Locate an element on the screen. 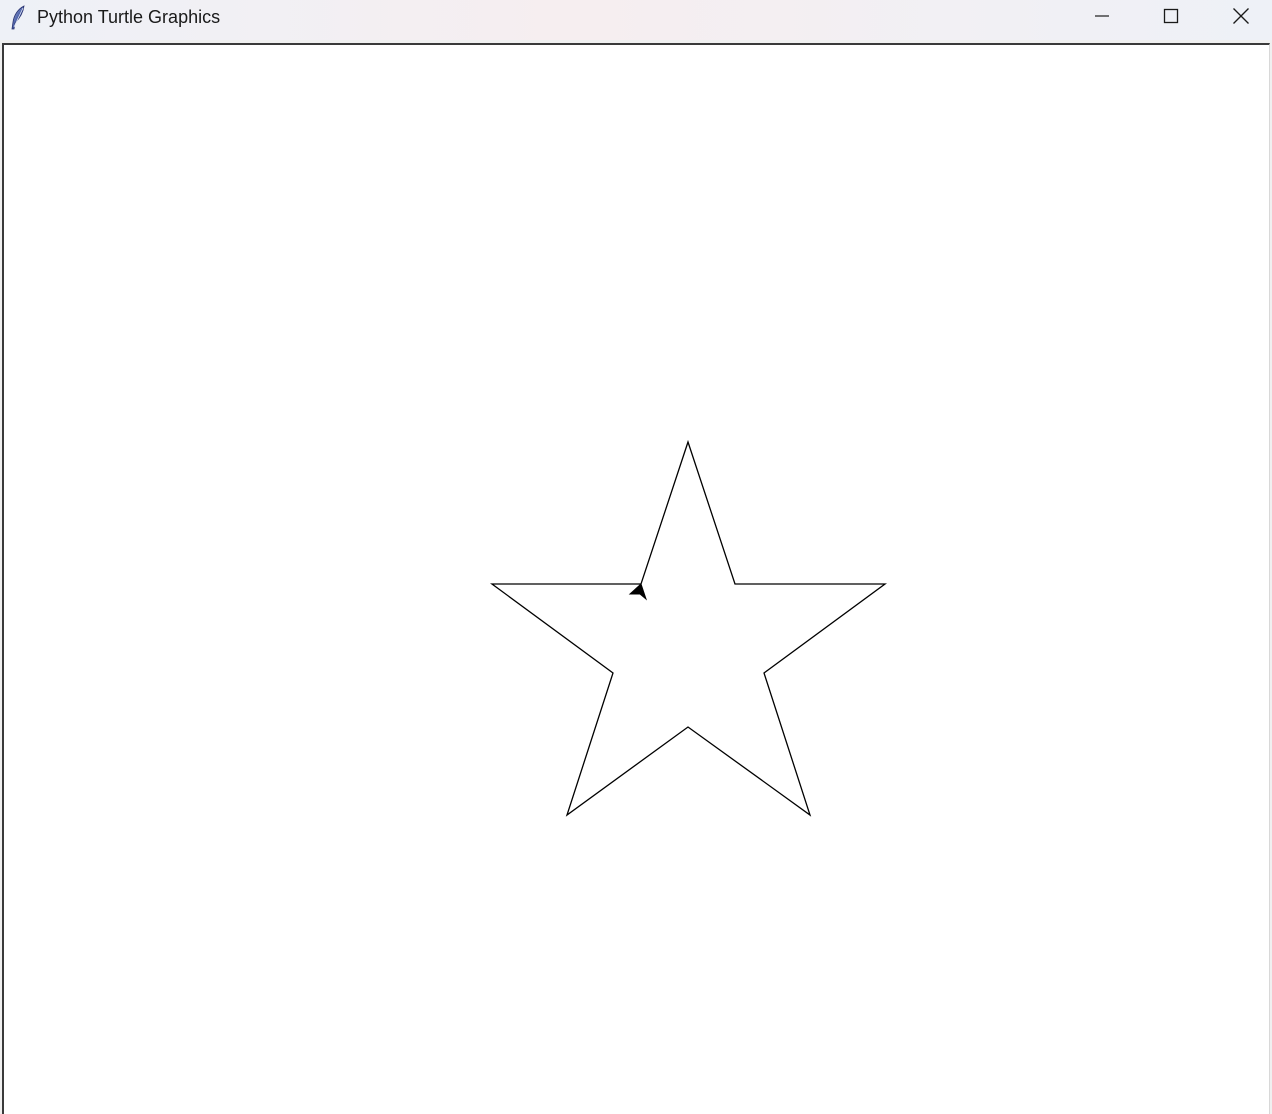  minimize-button is located at coordinates (1102, 16).